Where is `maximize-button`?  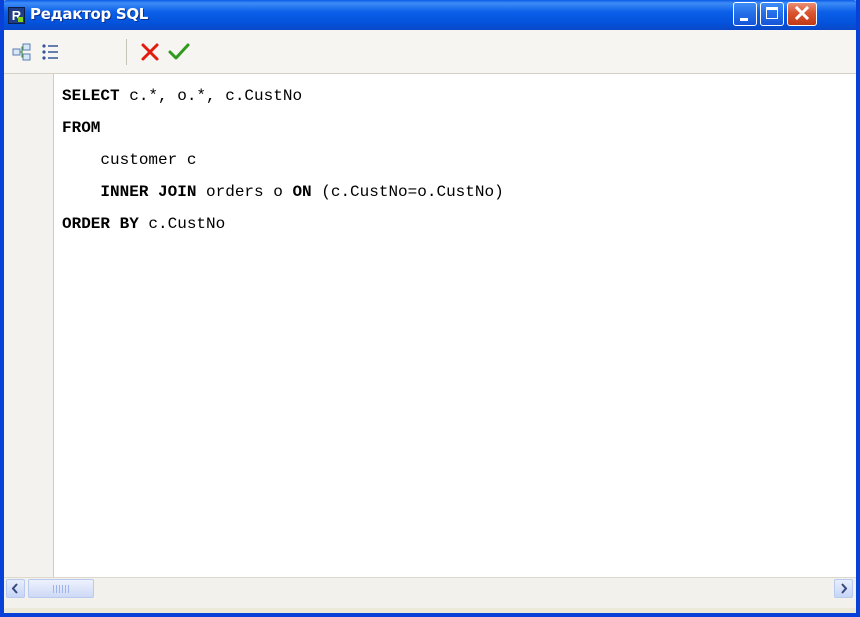
maximize-button is located at coordinates (772, 14).